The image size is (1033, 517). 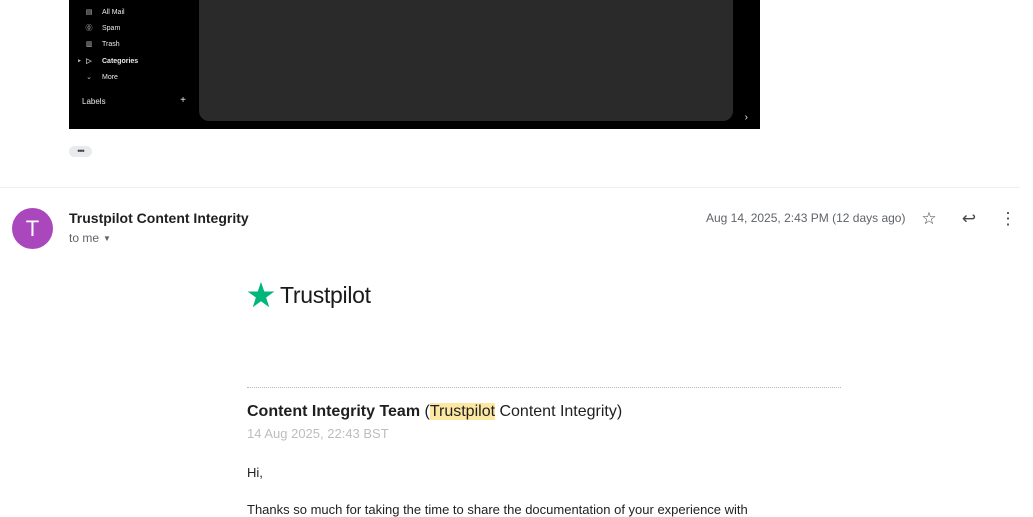 I want to click on nav-item-spam: ⓪ Spam, so click(x=98, y=28).